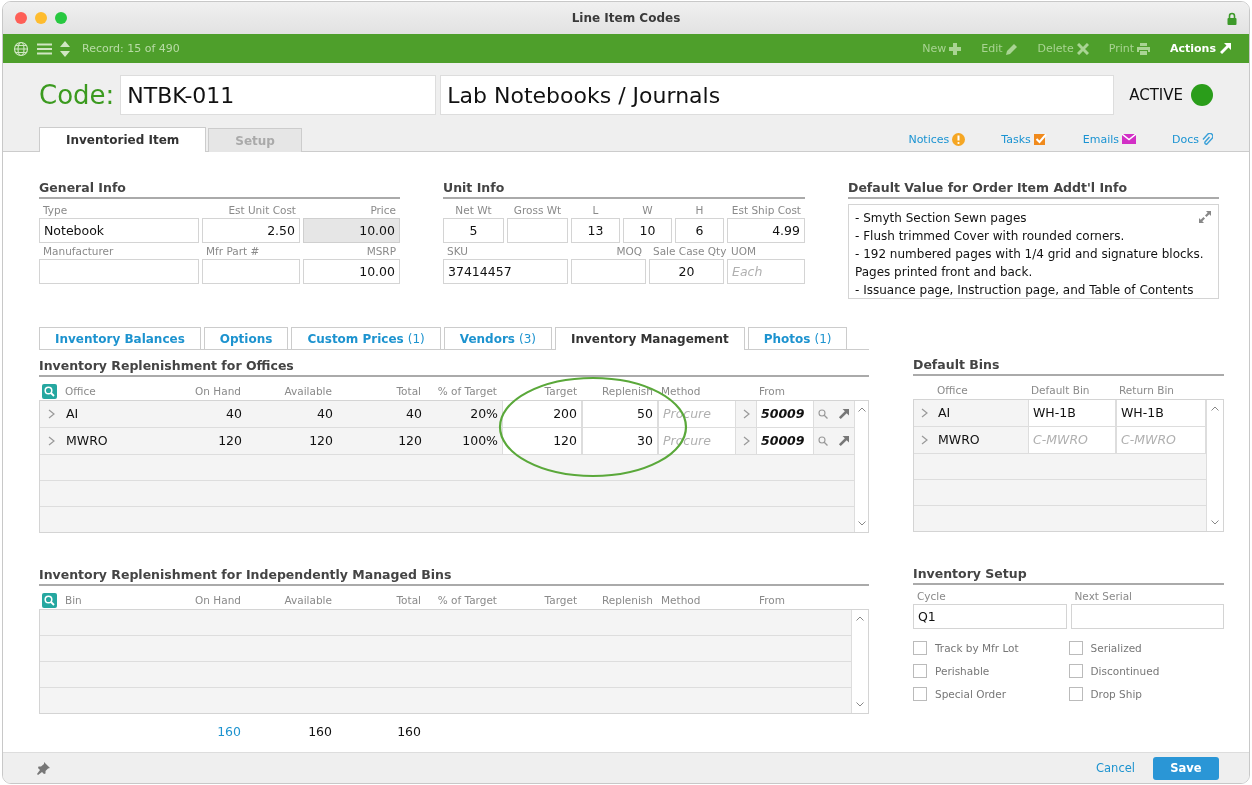 This screenshot has height=785, width=1252. Describe the element at coordinates (743, 252) in the screenshot. I see `field-label: UOM` at that location.